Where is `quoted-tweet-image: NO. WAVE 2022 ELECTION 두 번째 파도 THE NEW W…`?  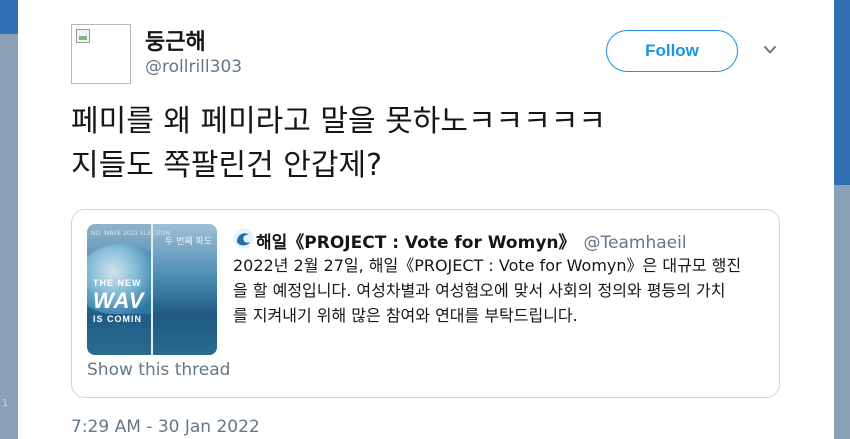 quoted-tweet-image: NO. WAVE 2022 ELECTION 두 번째 파도 THE NEW W… is located at coordinates (152, 289).